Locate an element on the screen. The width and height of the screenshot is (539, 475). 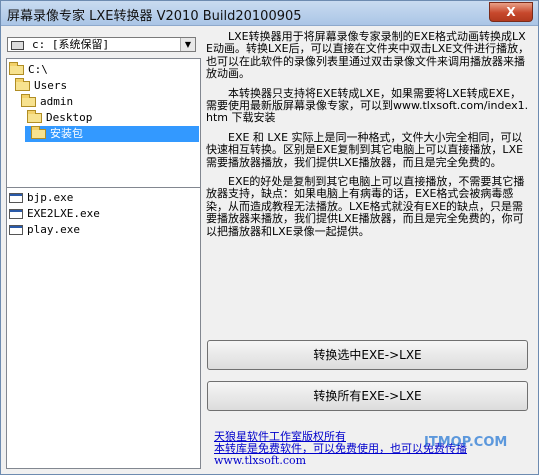
website-link: www.tlxsoft.com is located at coordinates (373, 461).